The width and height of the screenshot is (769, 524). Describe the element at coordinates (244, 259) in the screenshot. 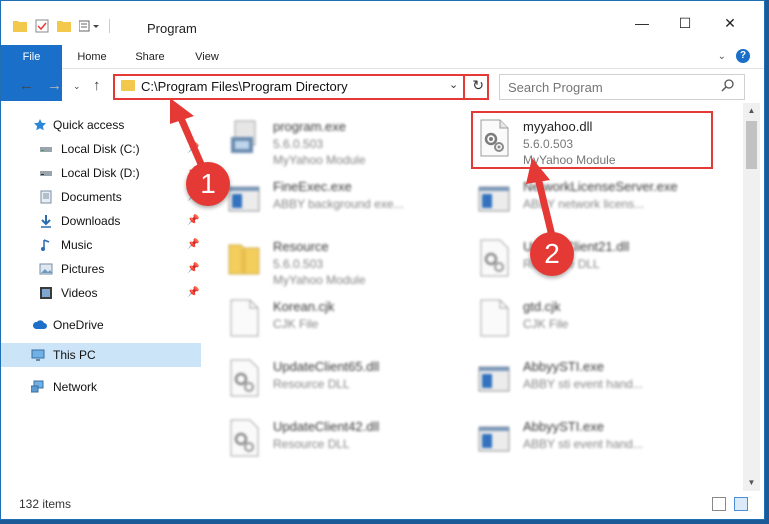

I see `folder-zip-icon` at that location.